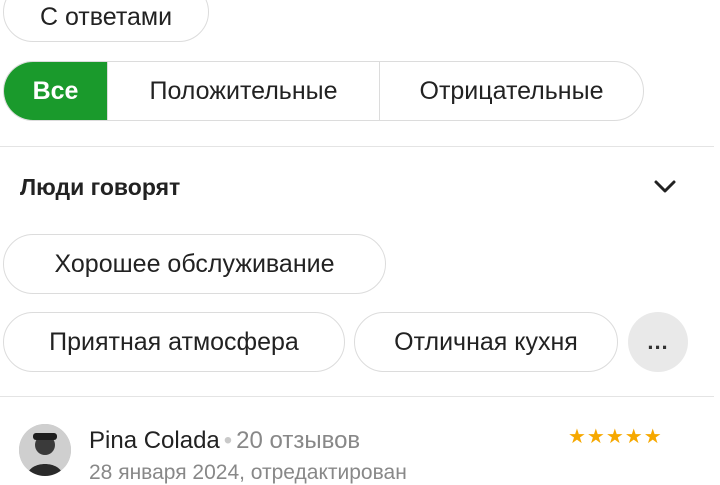 The height and width of the screenshot is (485, 720). I want to click on segment-positive: Положительные, so click(243, 91).